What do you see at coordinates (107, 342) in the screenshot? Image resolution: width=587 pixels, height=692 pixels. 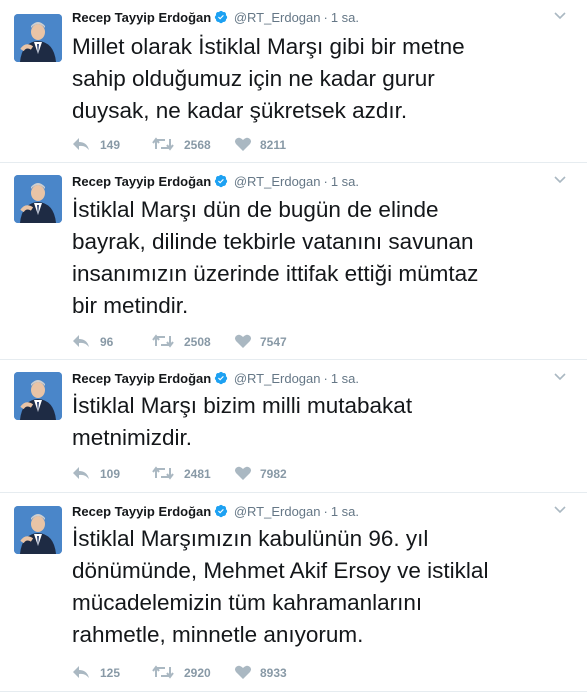 I see `reply-count: 96` at bounding box center [107, 342].